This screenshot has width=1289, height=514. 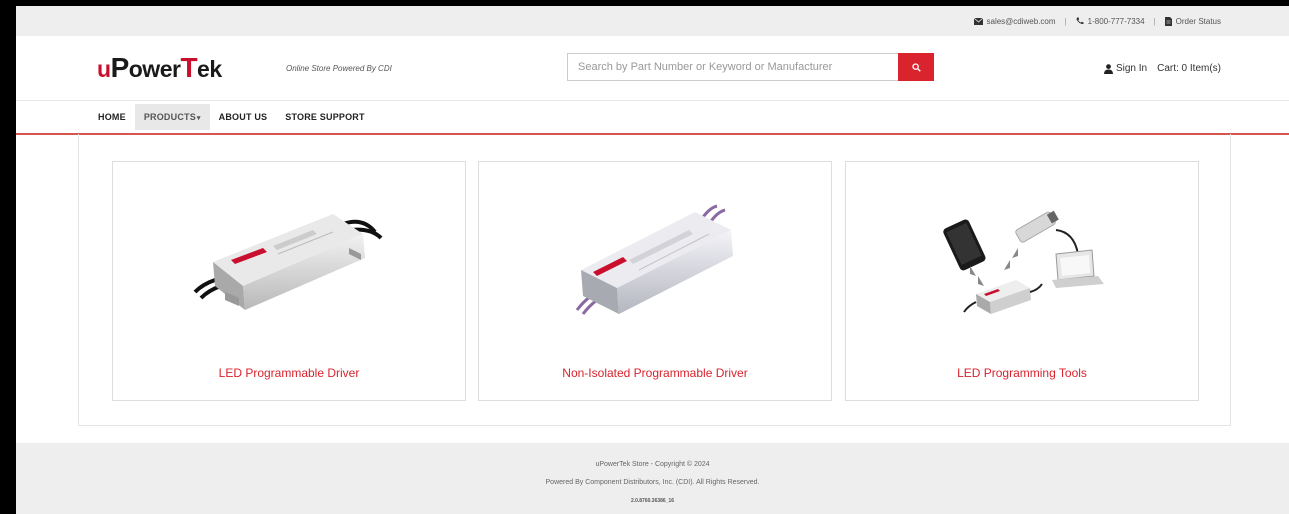 I want to click on sign-in-link: Sign In, so click(x=1125, y=68).